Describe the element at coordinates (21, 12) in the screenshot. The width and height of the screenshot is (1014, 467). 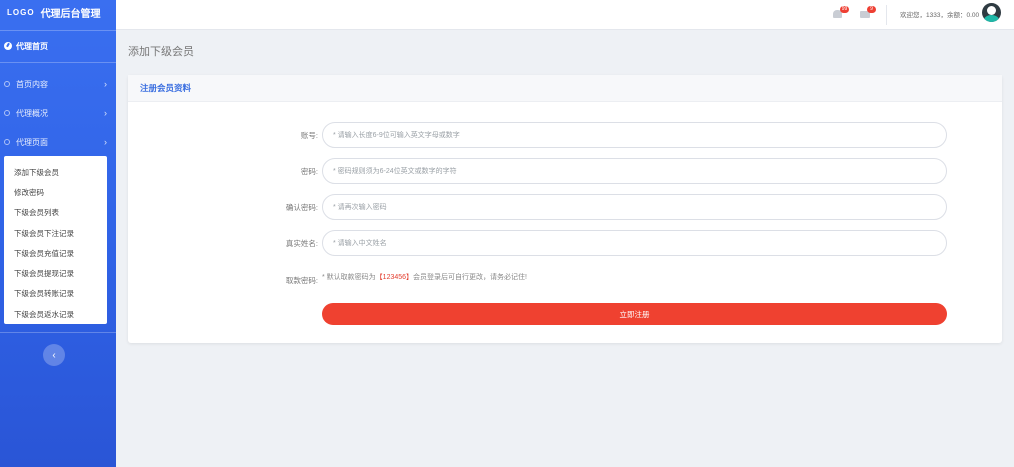
I see `logo: LOGO` at that location.